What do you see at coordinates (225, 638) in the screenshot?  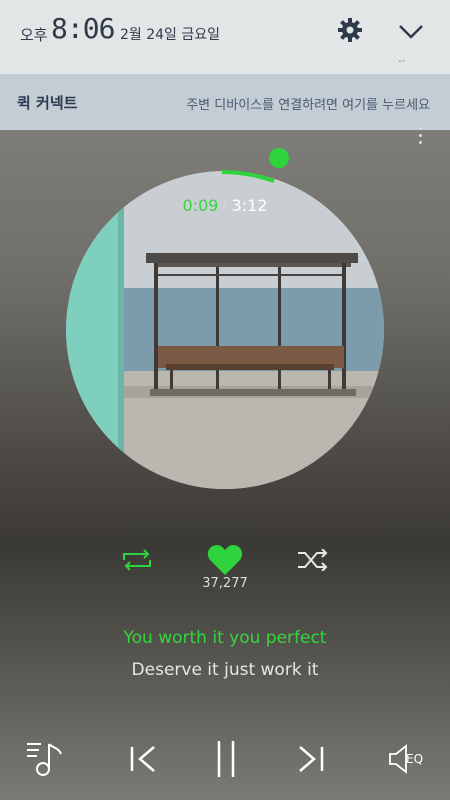 I see `lyric-current-line: You worth it you perfect` at bounding box center [225, 638].